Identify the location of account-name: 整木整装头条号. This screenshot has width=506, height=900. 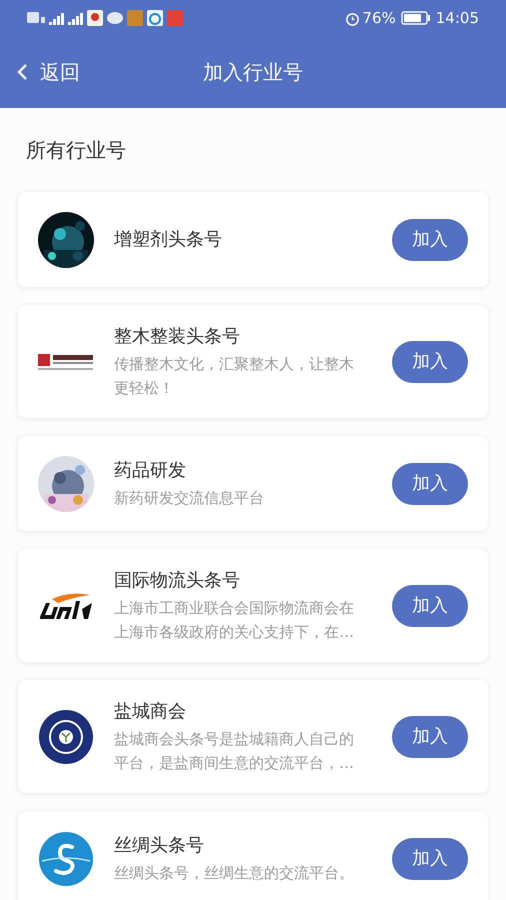
(177, 337).